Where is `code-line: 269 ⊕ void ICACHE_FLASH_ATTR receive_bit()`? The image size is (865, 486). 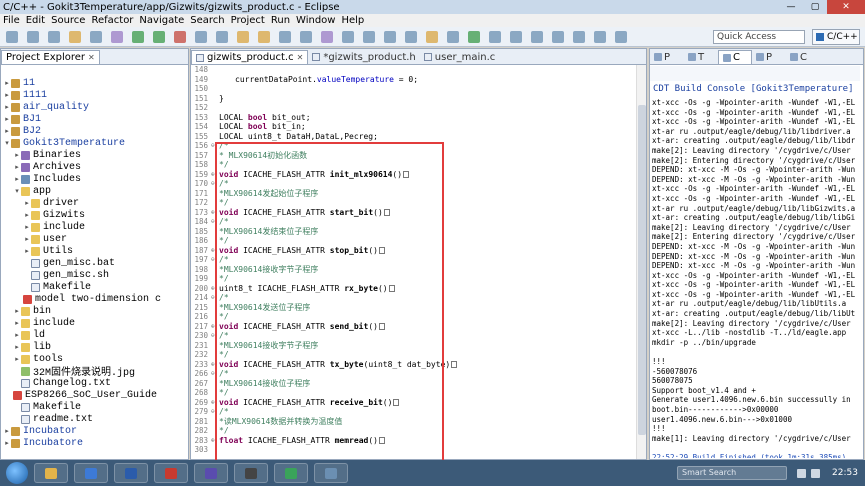
code-line: 269 ⊕ void ICACHE_FLASH_ATTR receive_bit() is located at coordinates (413, 403).